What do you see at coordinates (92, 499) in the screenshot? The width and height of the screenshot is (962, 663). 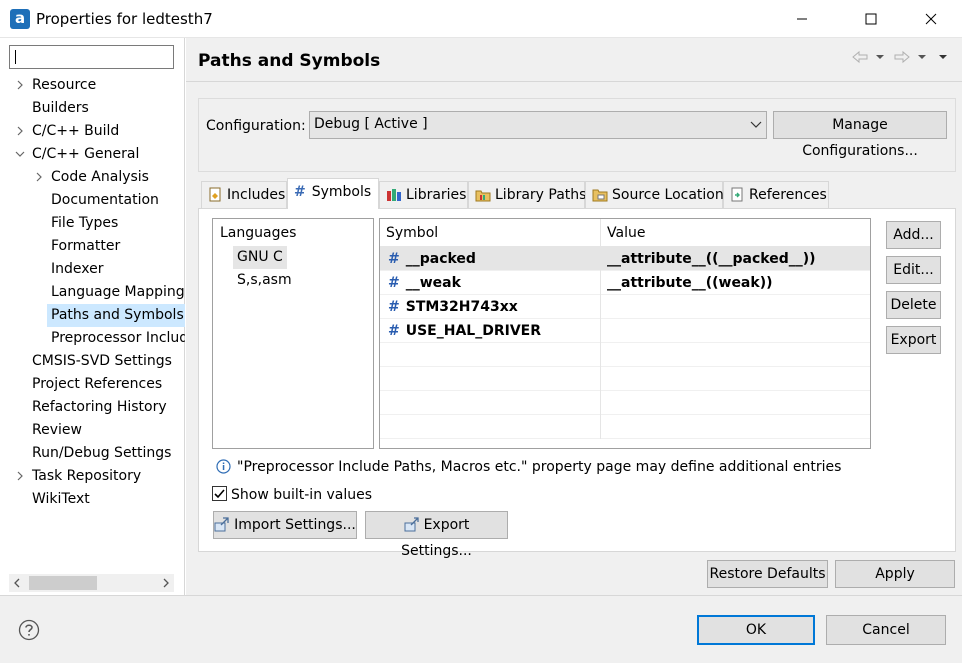 I see `nav-item: WikiText` at bounding box center [92, 499].